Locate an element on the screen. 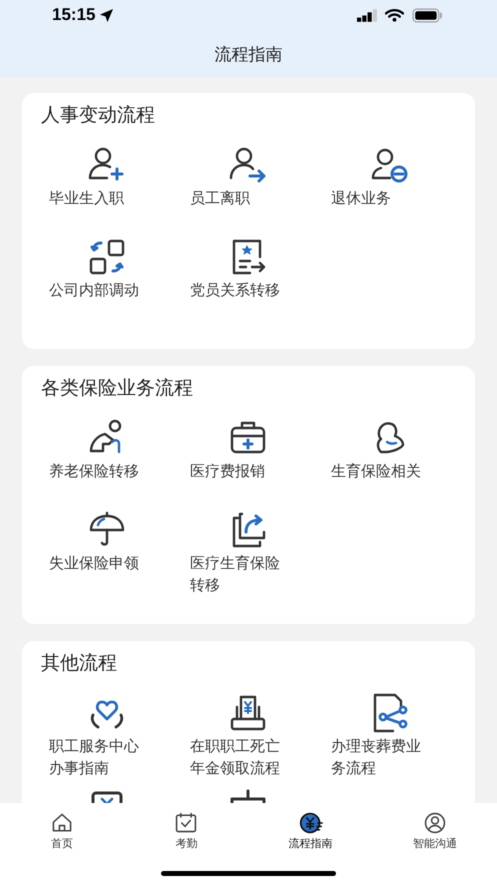  tab-item: 流程指南 is located at coordinates (310, 831).